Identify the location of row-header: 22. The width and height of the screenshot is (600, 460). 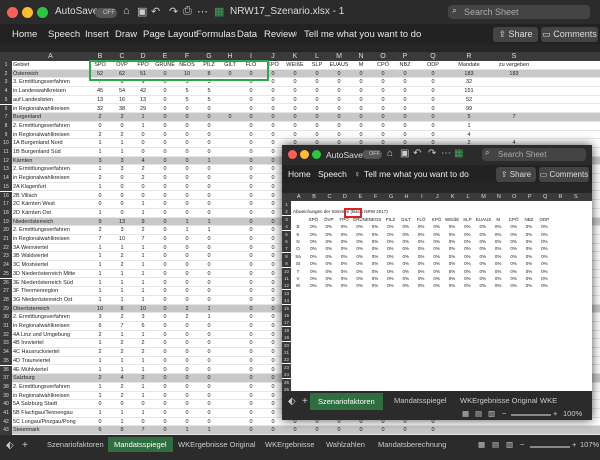
(286, 360).